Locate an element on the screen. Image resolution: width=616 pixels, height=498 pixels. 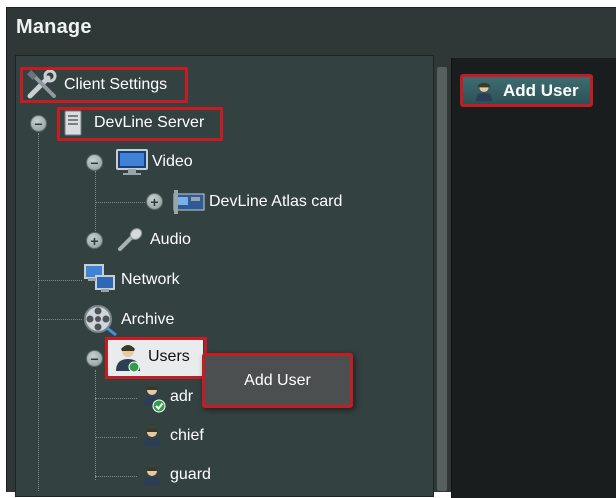
tree-item-archive: Archive is located at coordinates (128, 320).